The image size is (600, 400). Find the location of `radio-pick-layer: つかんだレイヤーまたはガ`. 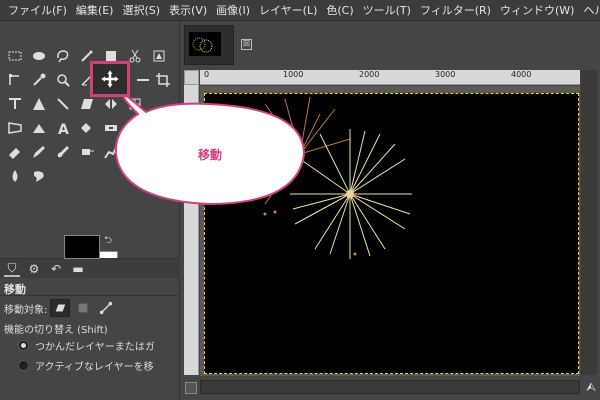

radio-pick-layer: つかんだレイヤーまたはガ is located at coordinates (98, 345).